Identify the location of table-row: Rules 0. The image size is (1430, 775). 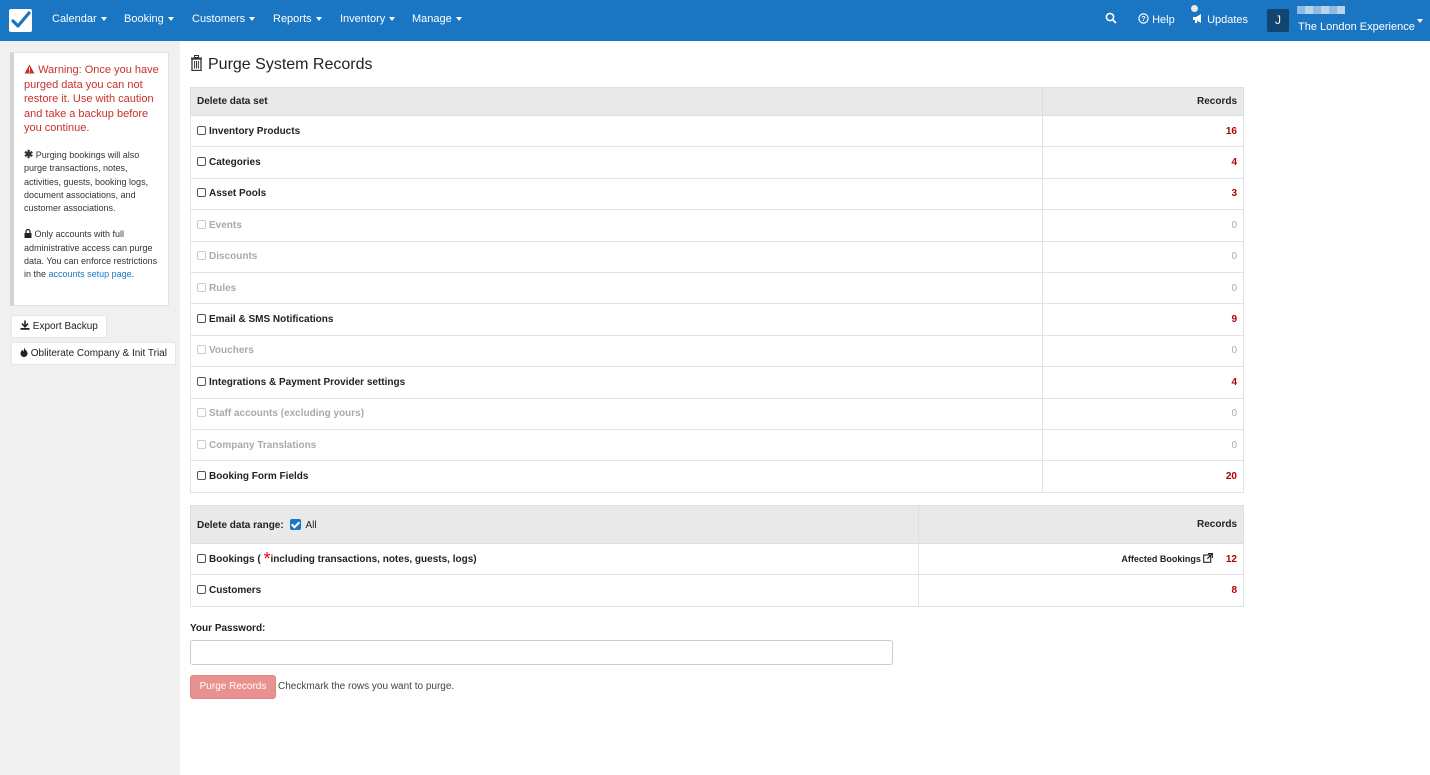
(717, 288).